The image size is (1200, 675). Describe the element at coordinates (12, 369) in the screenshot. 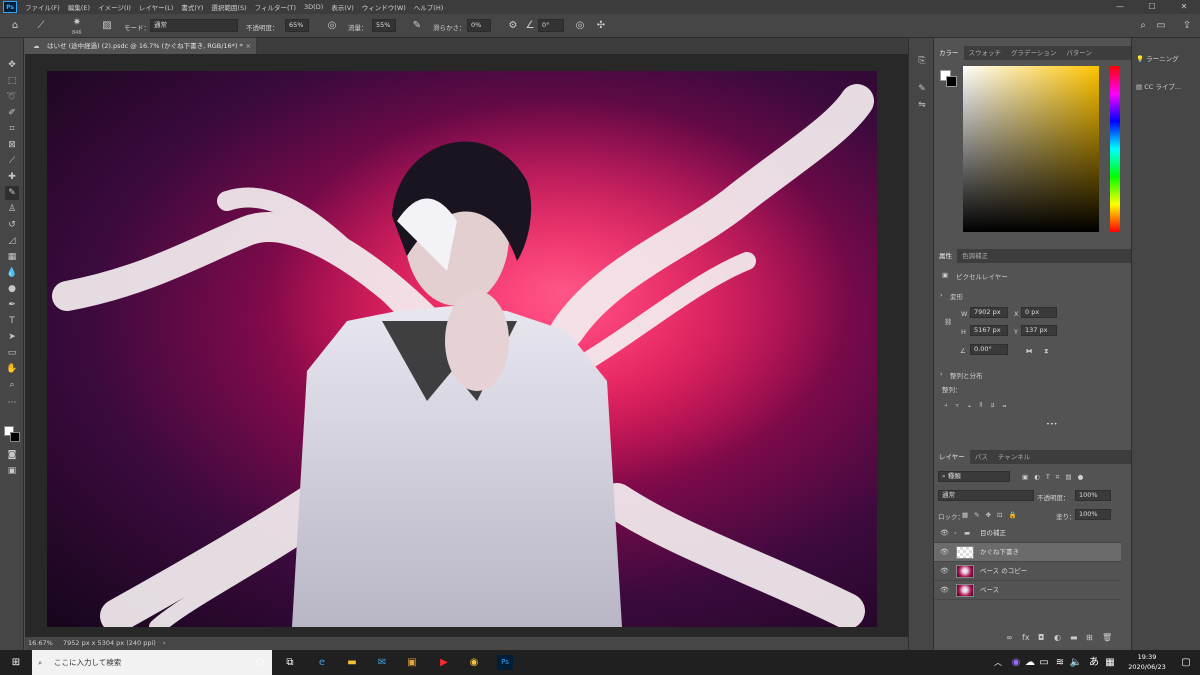

I see `hand-tool-icon: ✋` at that location.